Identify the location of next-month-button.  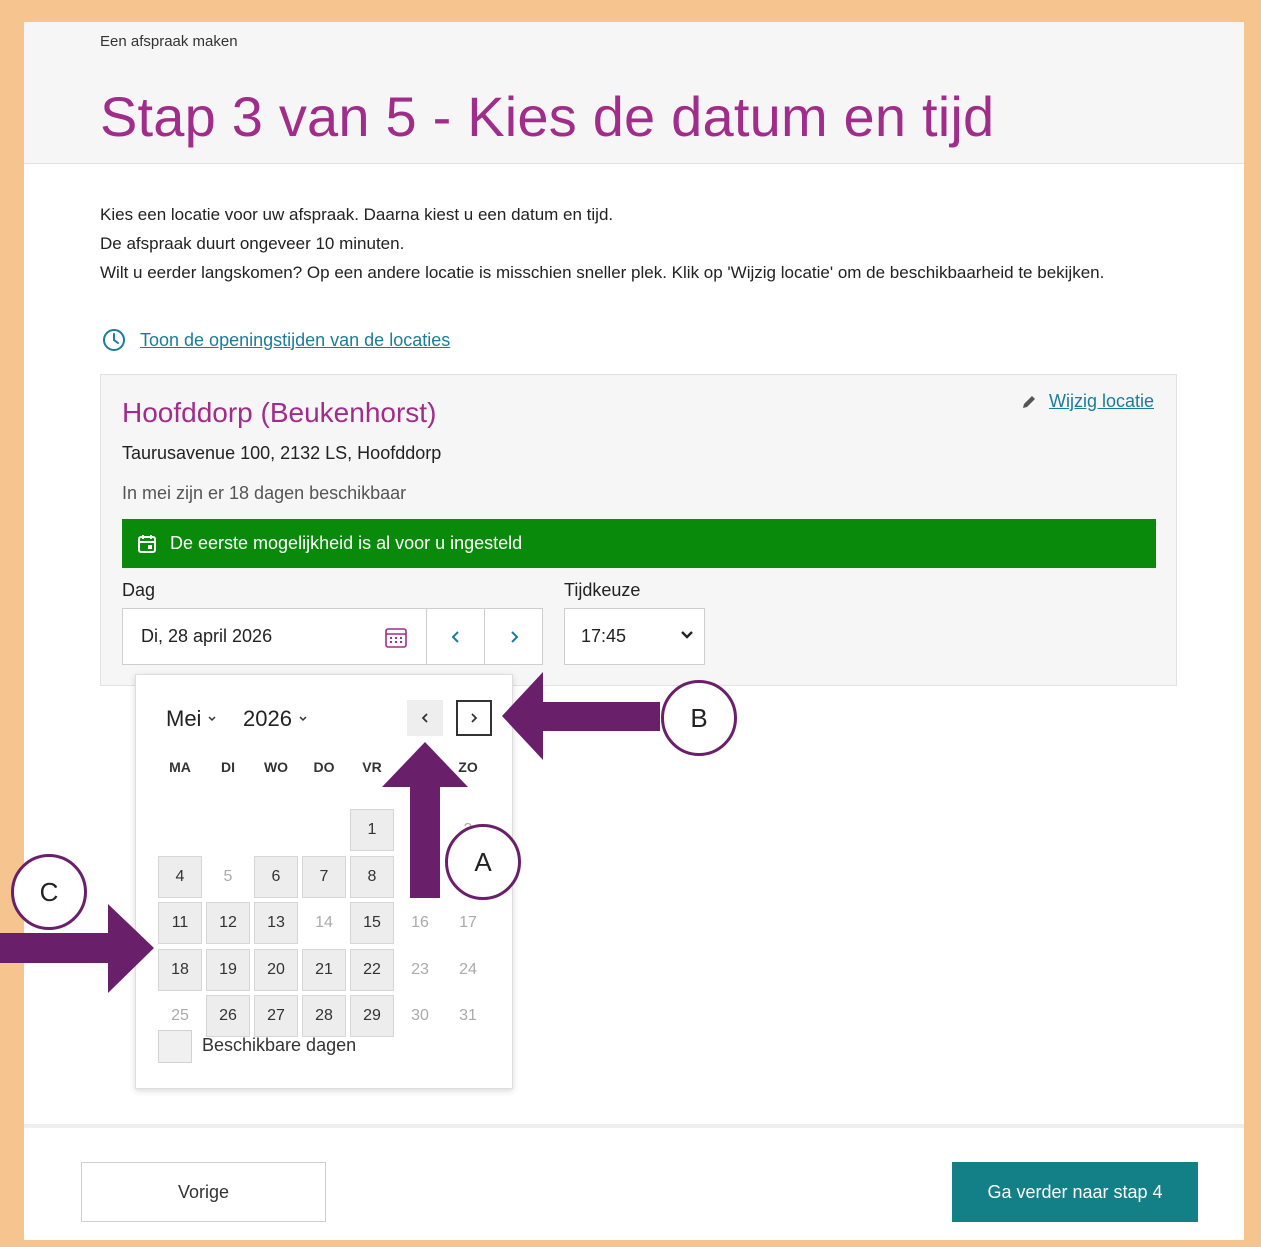
(474, 718).